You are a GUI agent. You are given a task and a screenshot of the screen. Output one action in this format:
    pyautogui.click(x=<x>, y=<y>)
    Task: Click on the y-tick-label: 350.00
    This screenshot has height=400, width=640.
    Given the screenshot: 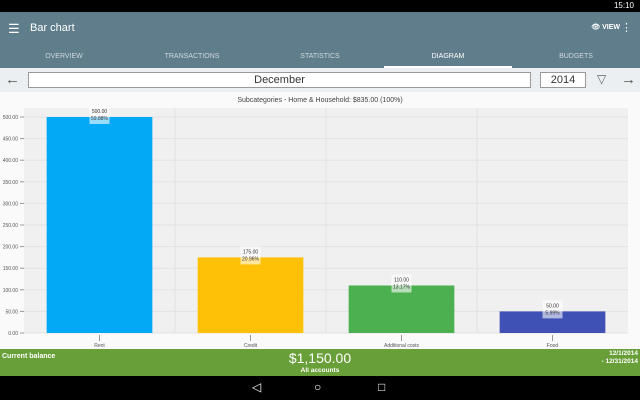 What is the action you would take?
    pyautogui.click(x=11, y=183)
    